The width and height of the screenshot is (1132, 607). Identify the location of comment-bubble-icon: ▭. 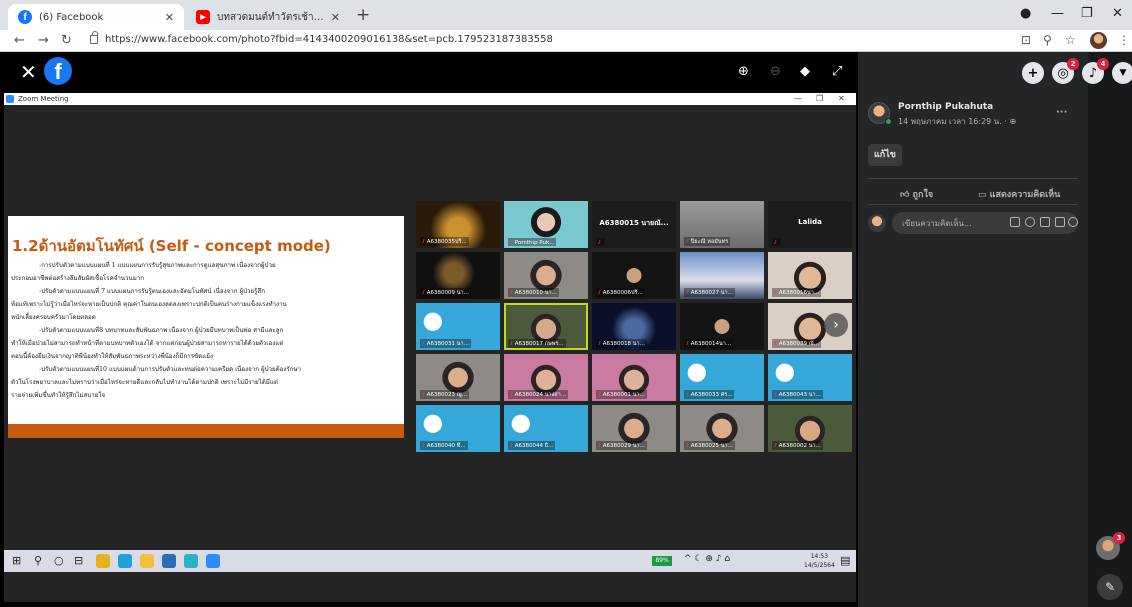
(982, 195).